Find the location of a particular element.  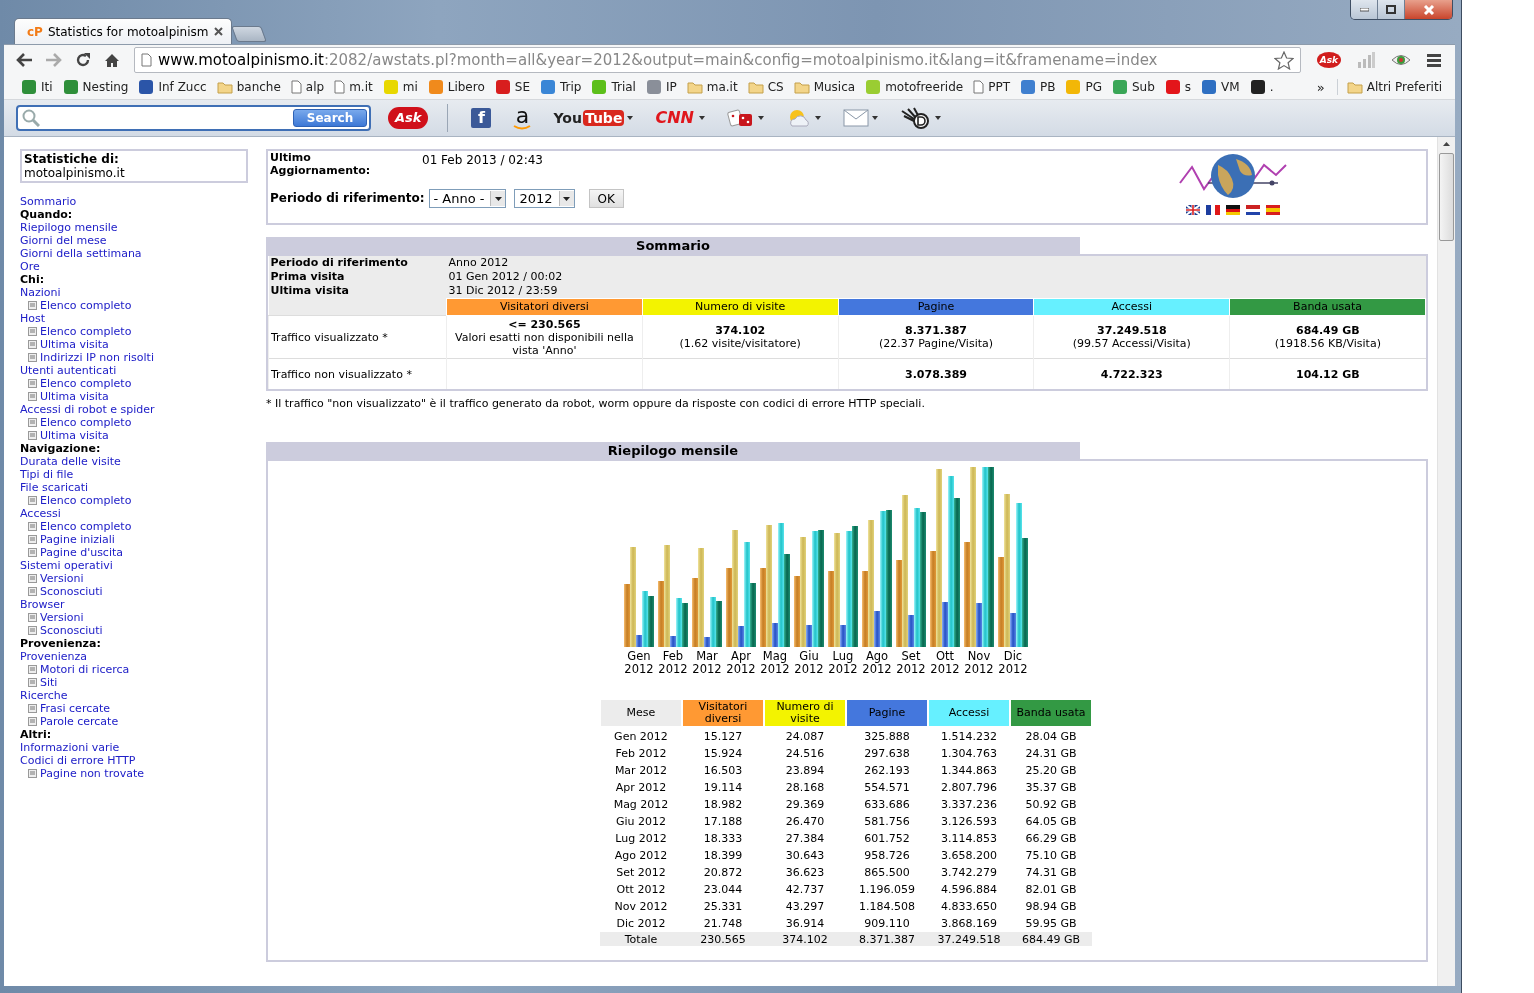

bookmark: Musica is located at coordinates (824, 87).